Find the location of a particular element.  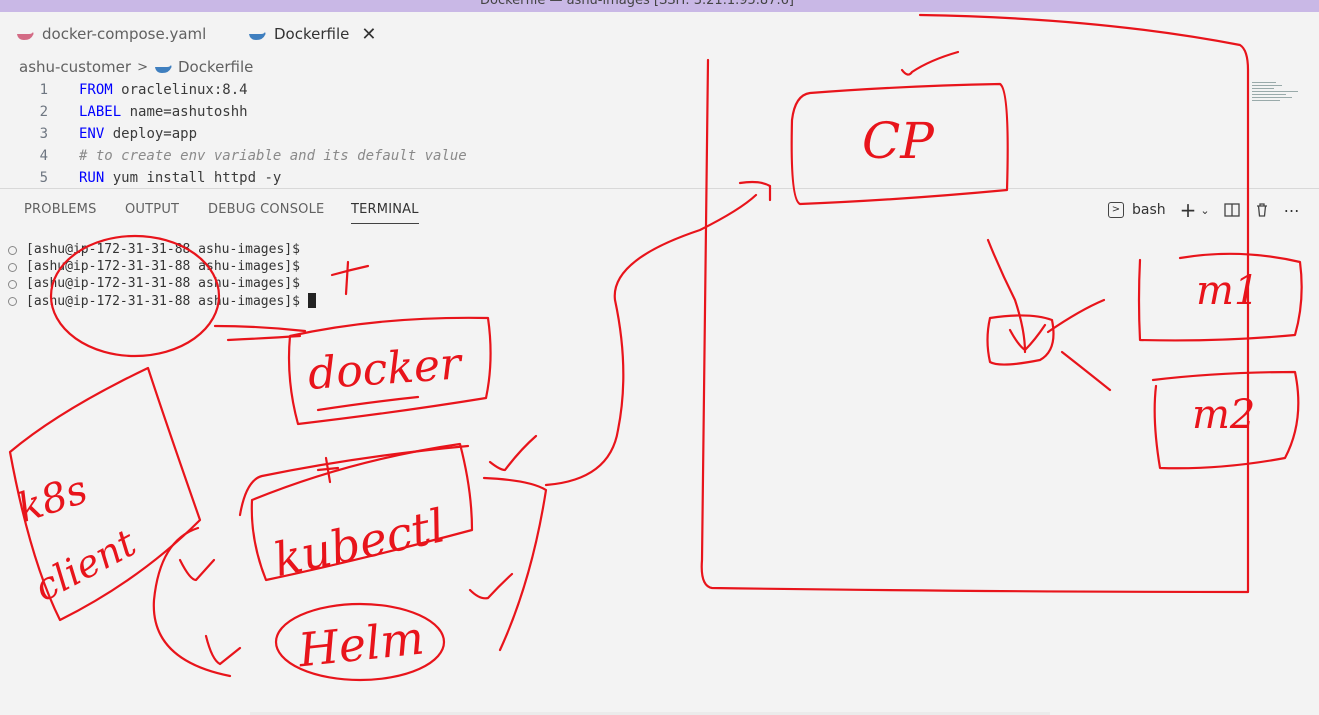

trash-icon is located at coordinates (1261, 210).